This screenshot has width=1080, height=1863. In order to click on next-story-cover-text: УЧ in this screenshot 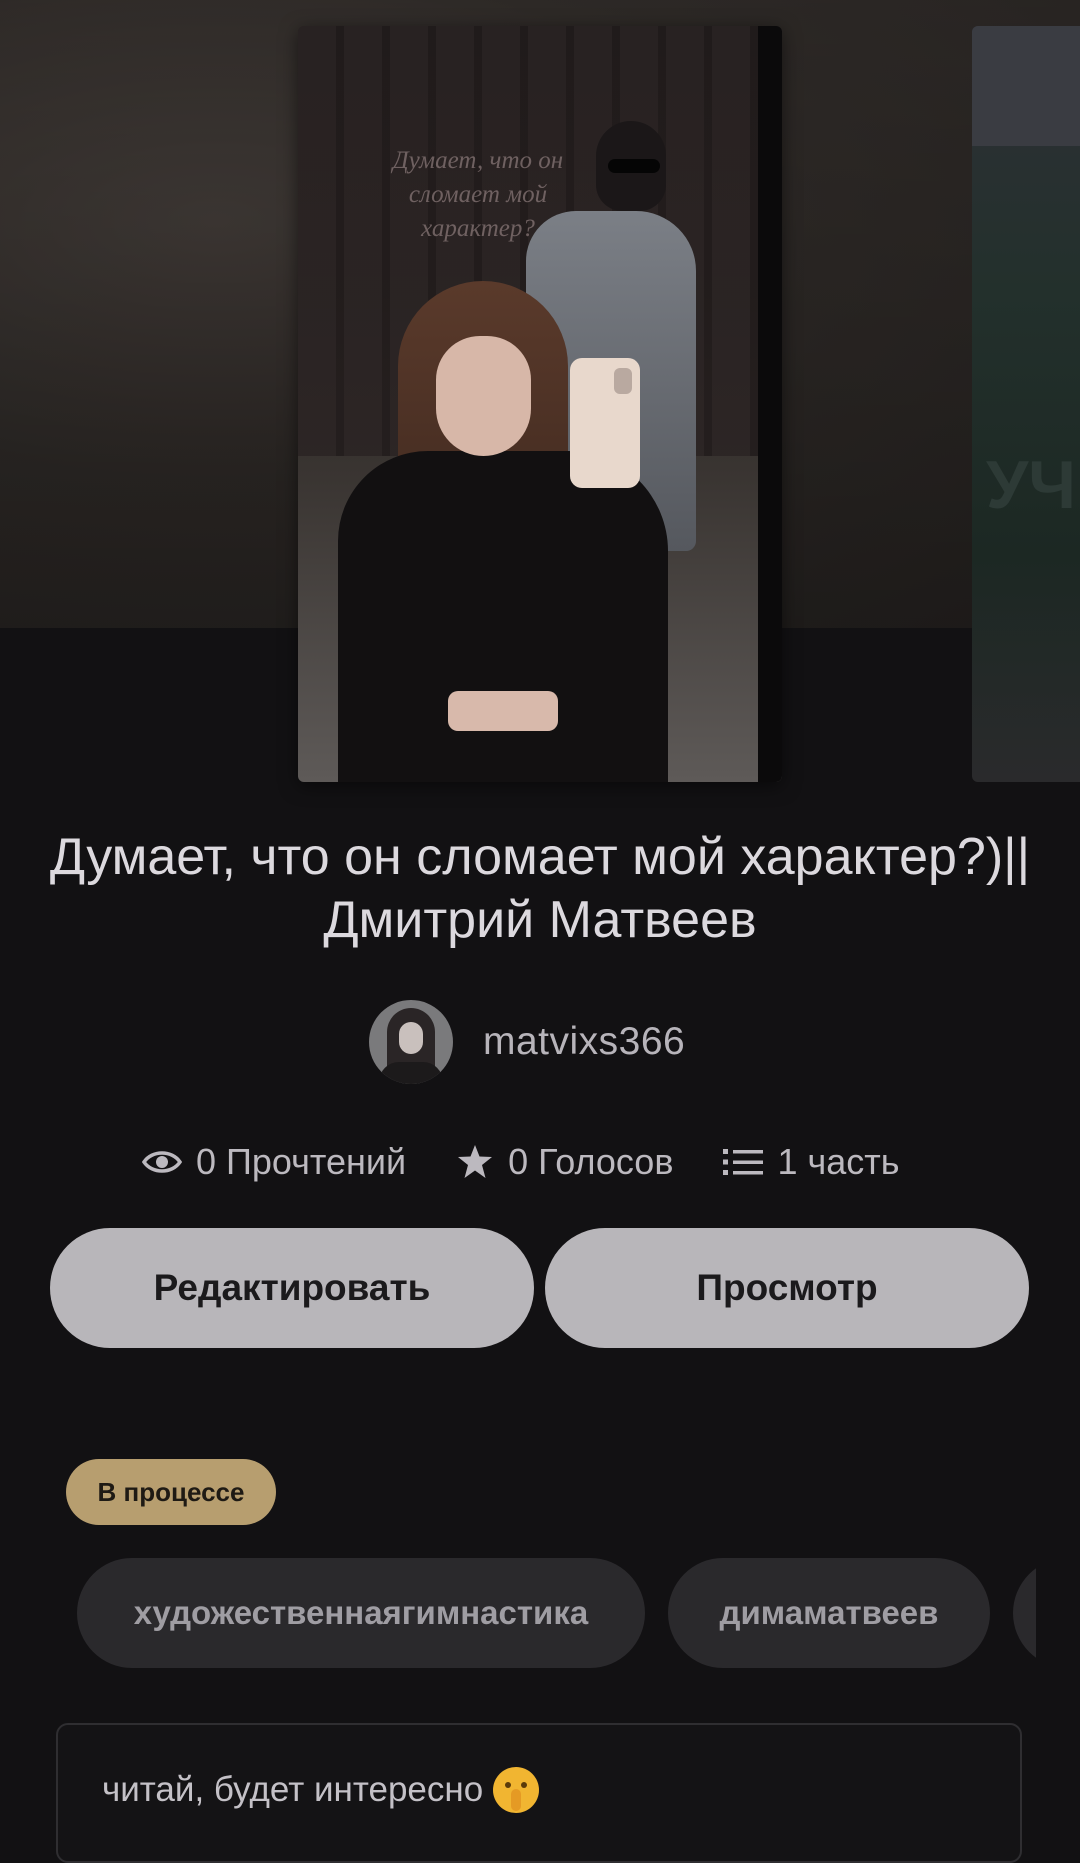, I will do `click(1031, 485)`.